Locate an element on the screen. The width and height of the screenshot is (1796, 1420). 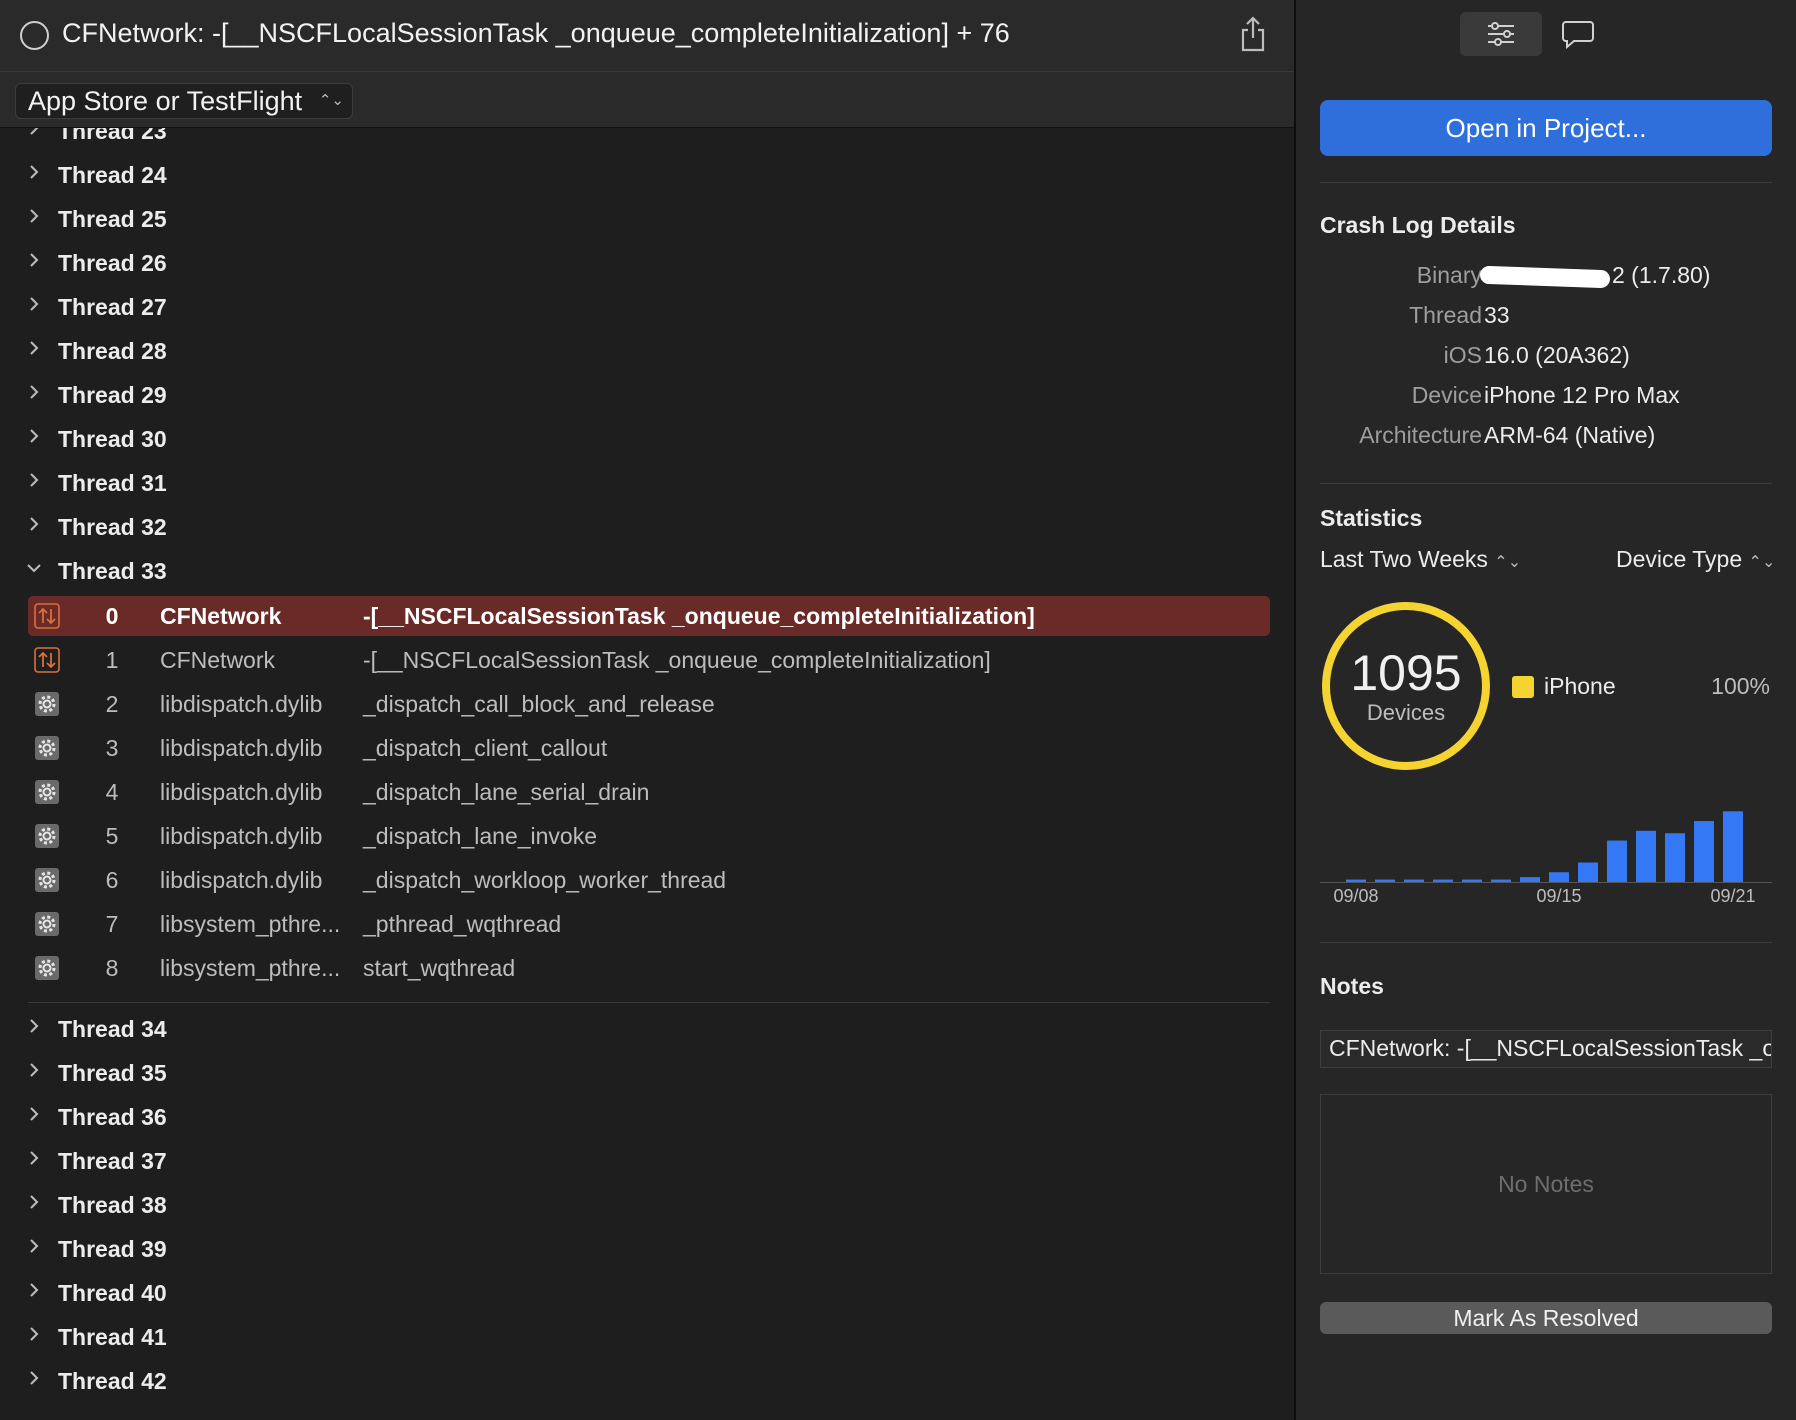
chart-bar-09/19 is located at coordinates (1675, 857).